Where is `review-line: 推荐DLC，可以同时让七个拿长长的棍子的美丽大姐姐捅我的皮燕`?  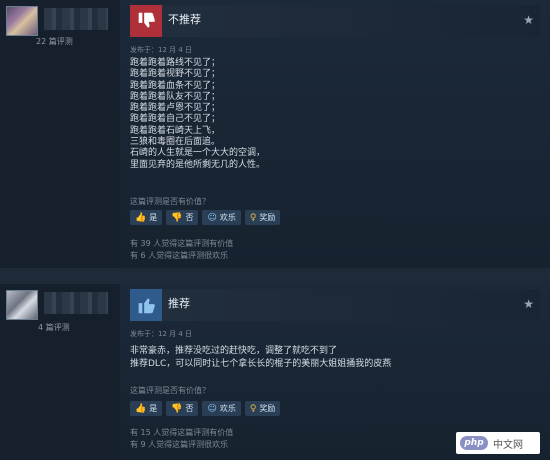 review-line: 推荐DLC，可以同时让七个拿长长的棍子的美丽大姐姐捅我的皮燕 is located at coordinates (261, 363).